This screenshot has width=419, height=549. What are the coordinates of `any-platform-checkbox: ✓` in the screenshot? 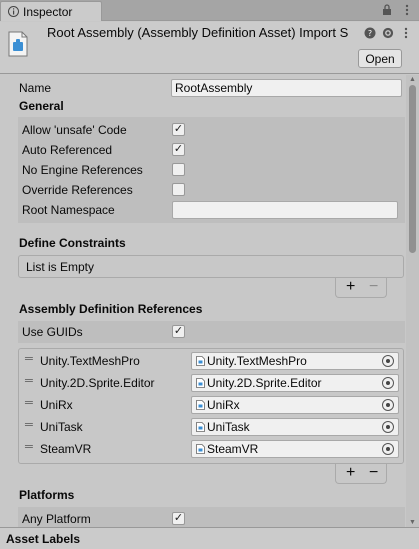 It's located at (178, 518).